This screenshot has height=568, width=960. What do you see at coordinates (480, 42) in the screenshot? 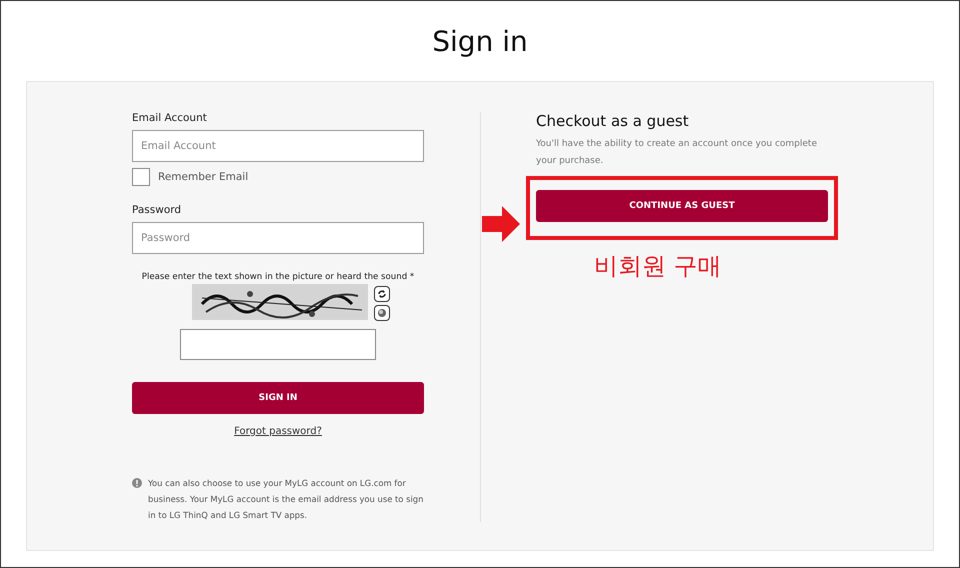
I see `page-title: Sign in` at bounding box center [480, 42].